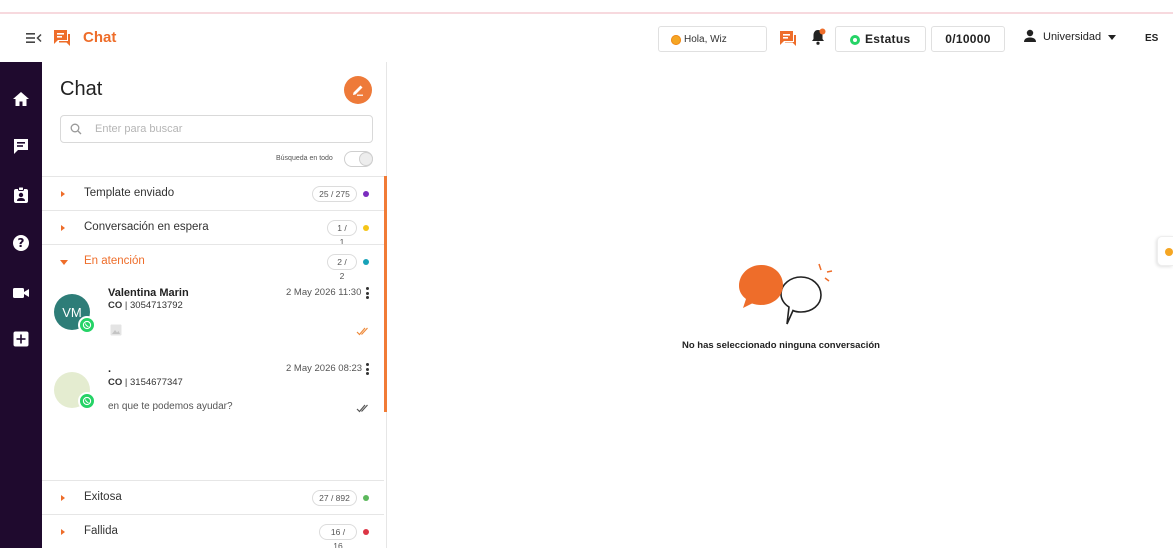 This screenshot has height=548, width=1173. I want to click on empty-conversation-illustration, so click(786, 294).